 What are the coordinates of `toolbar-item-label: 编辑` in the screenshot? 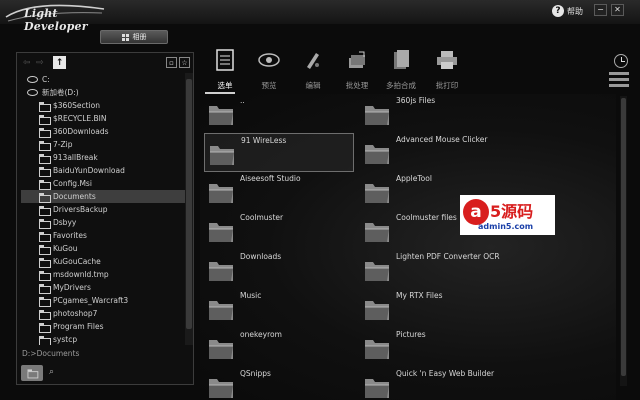 It's located at (313, 85).